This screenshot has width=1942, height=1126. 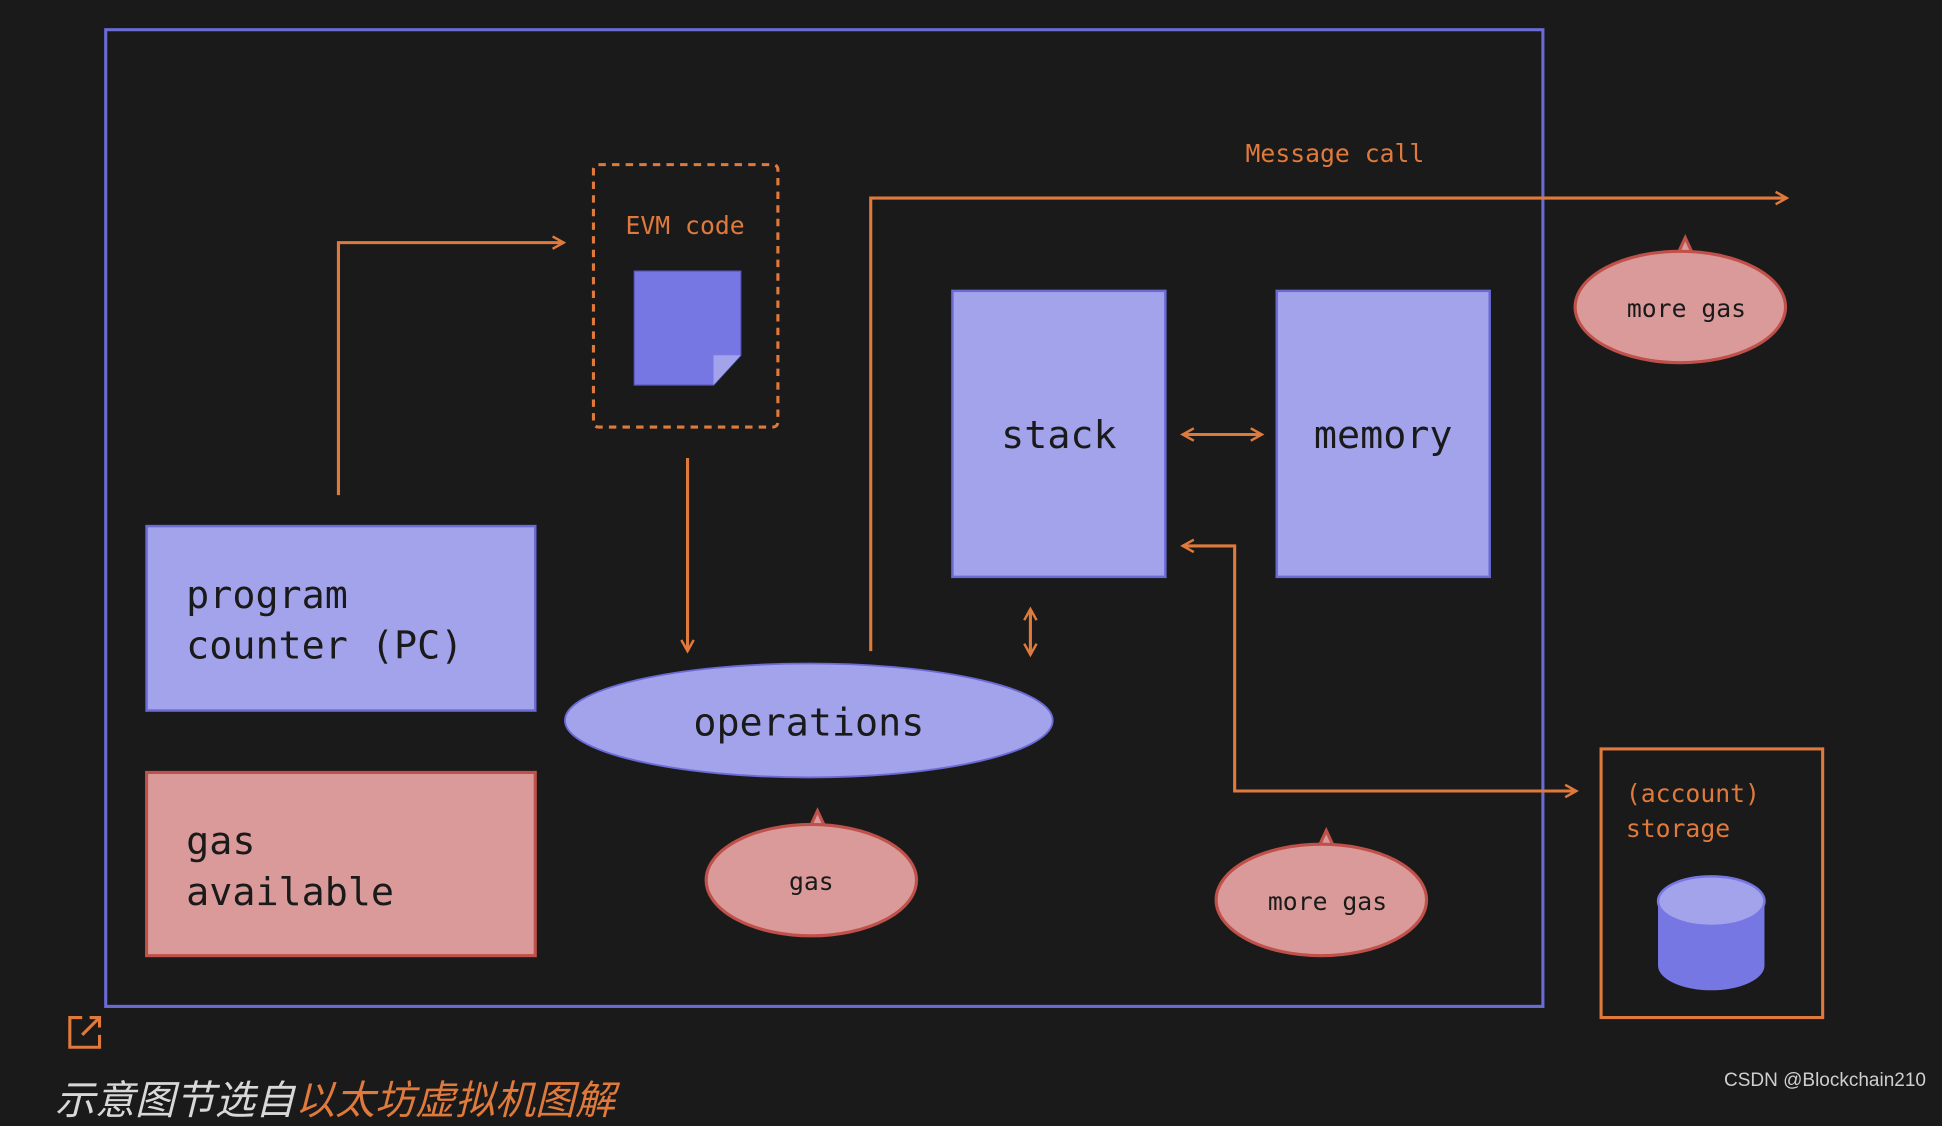 What do you see at coordinates (1711, 933) in the screenshot?
I see `database-icon` at bounding box center [1711, 933].